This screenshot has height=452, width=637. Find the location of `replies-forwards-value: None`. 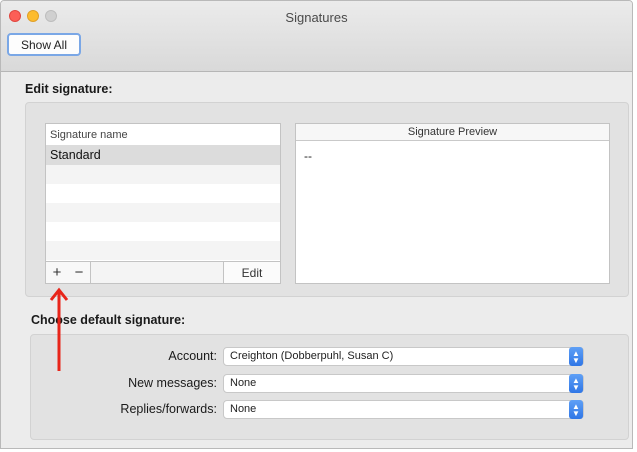

replies-forwards-value: None is located at coordinates (243, 409).